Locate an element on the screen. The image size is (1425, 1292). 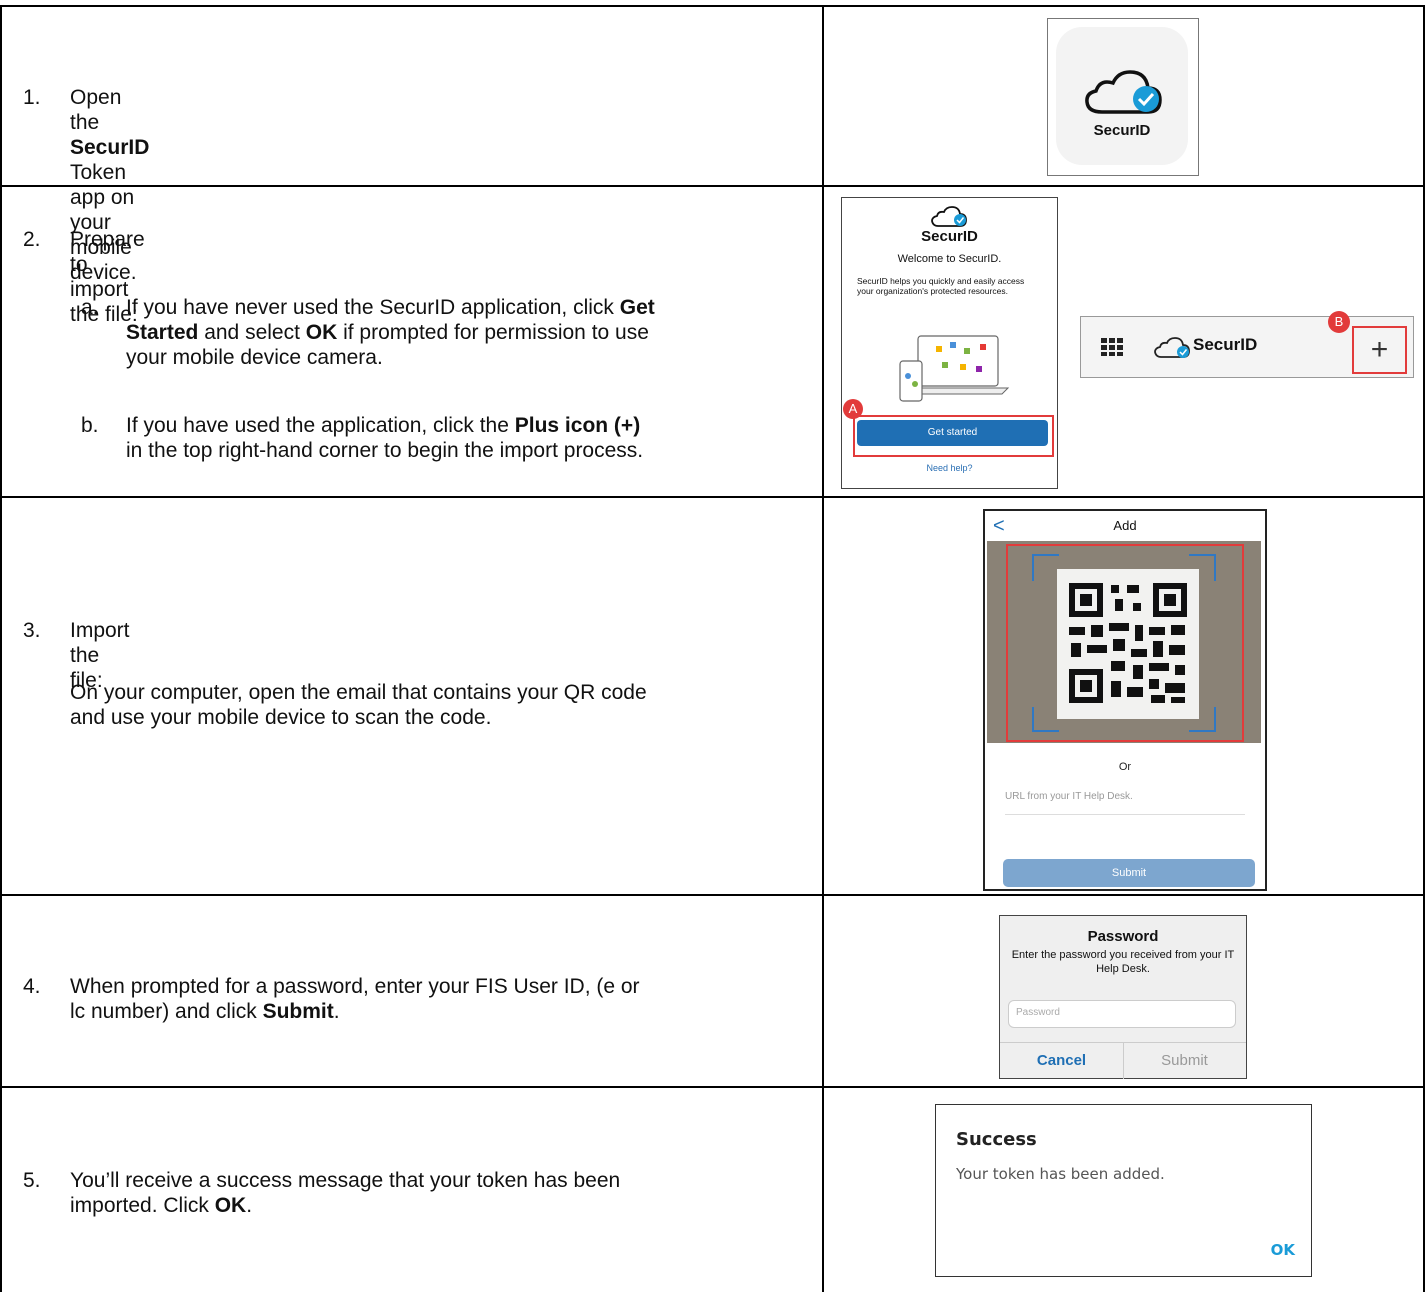
grid-menu-icon is located at coordinates (1112, 347).